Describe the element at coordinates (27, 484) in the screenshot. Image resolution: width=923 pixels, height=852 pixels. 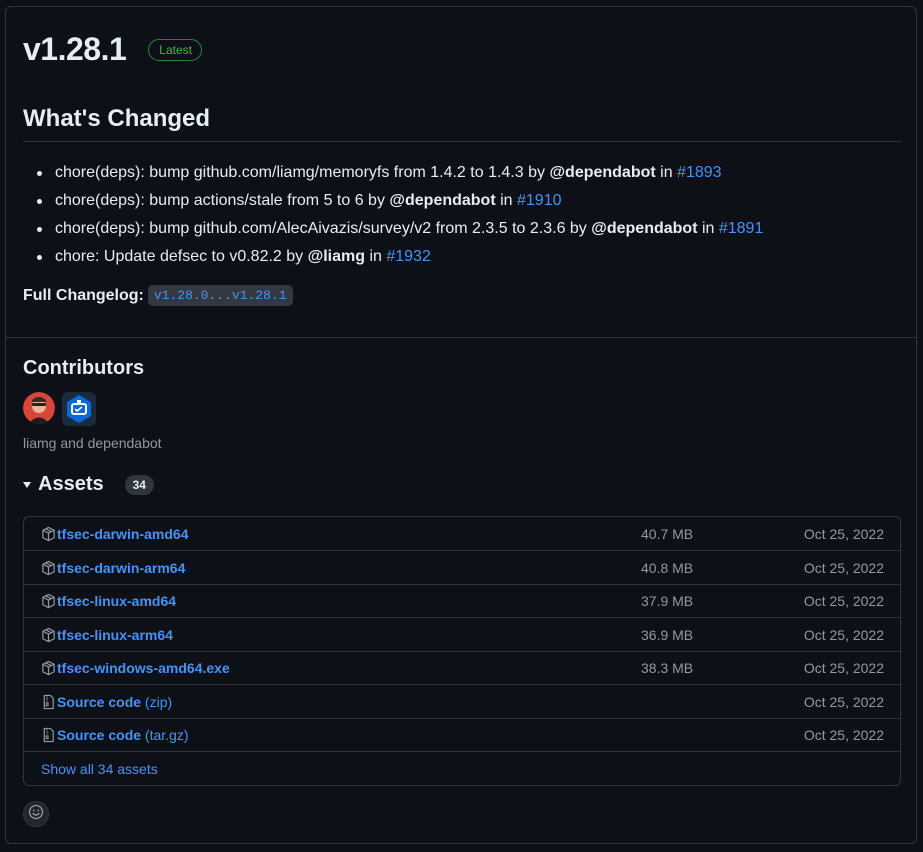
I see `caret-down-icon` at that location.